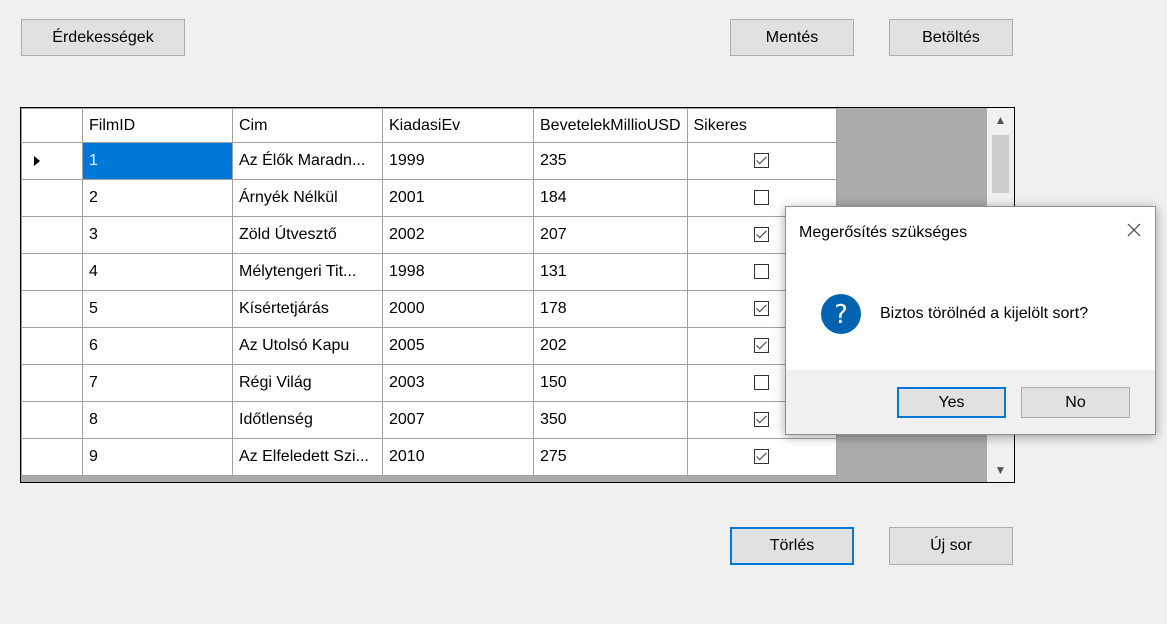  I want to click on table-row: 7 Régi Világ 2003 150, so click(429, 383).